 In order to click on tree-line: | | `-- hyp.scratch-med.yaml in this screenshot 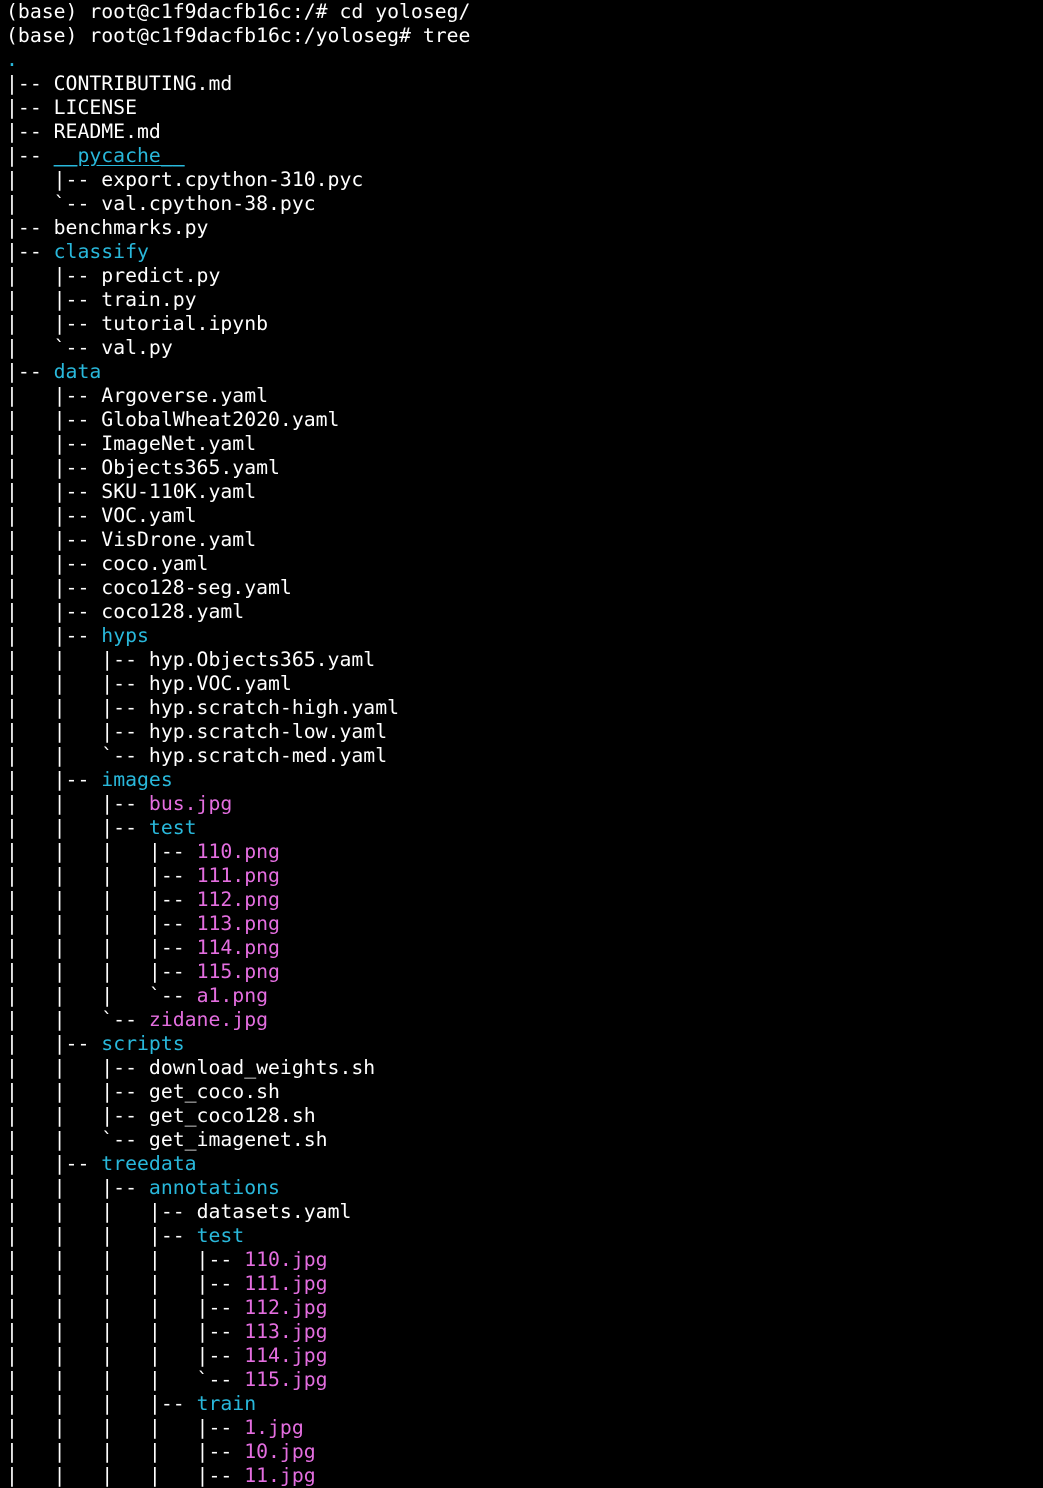, I will do `click(238, 756)`.